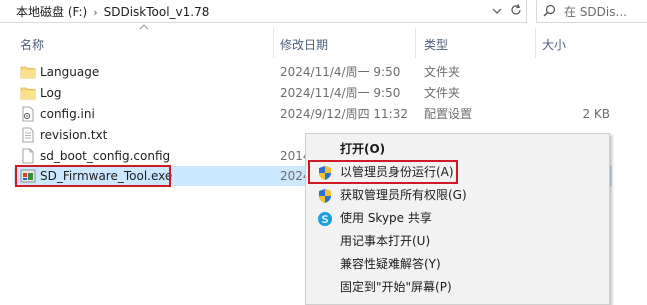 The image size is (647, 305). I want to click on run-as-admin-highlight-box, so click(383, 172).